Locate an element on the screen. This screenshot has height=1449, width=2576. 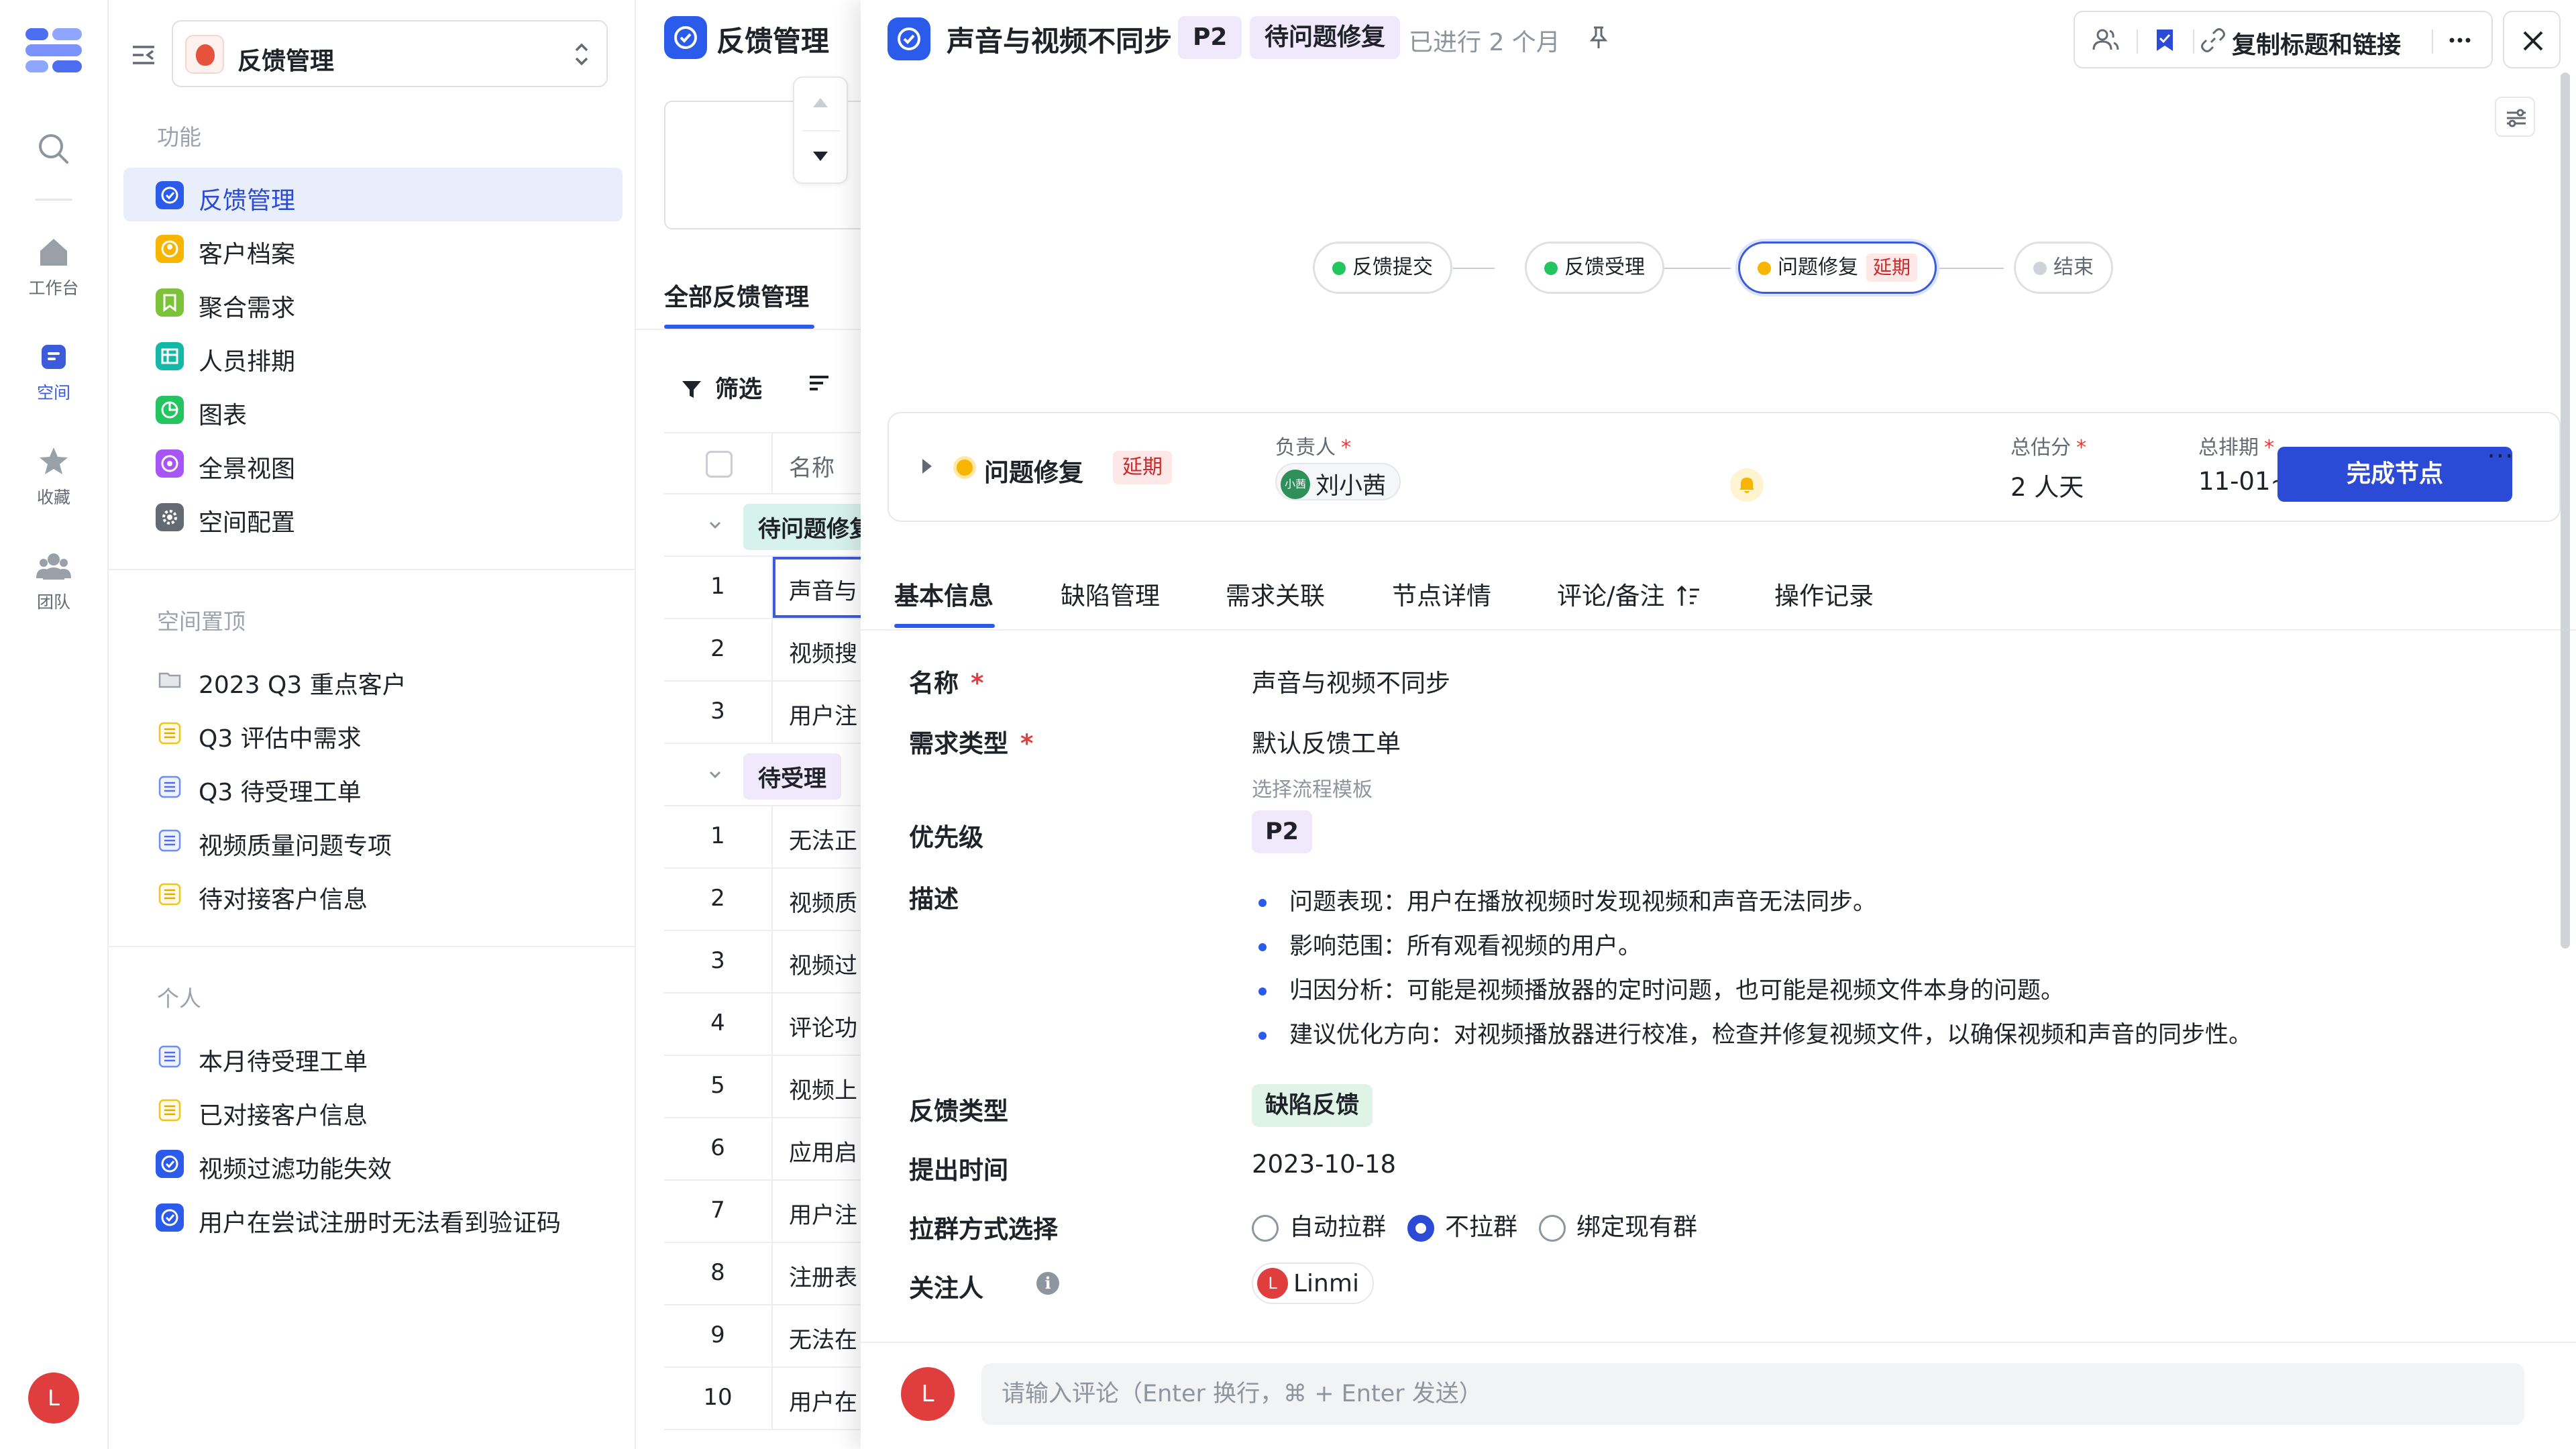
tab-basic-info: 基本信息 is located at coordinates (944, 594).